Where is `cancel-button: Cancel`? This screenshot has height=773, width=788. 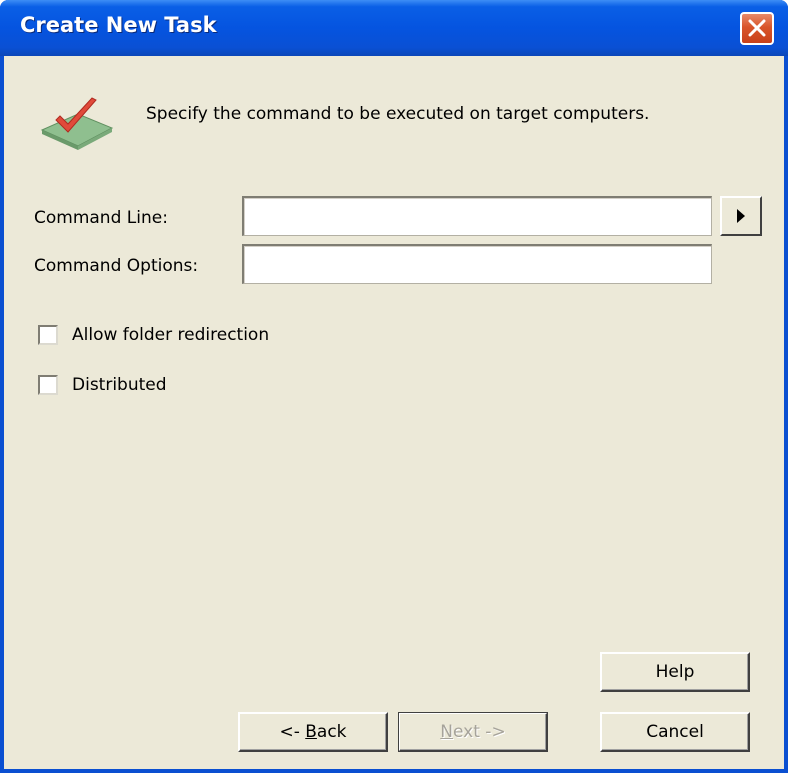 cancel-button: Cancel is located at coordinates (675, 732).